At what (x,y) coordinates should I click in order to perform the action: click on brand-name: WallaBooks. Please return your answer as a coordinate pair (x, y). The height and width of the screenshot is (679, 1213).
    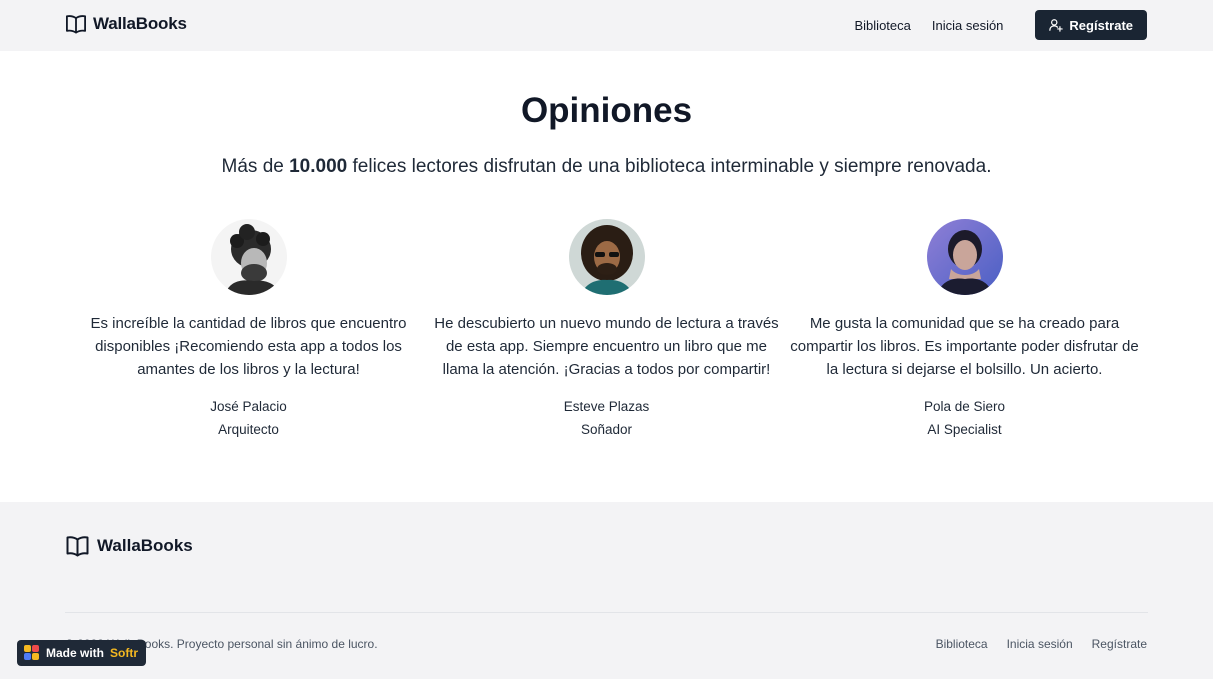
    Looking at the image, I should click on (140, 23).